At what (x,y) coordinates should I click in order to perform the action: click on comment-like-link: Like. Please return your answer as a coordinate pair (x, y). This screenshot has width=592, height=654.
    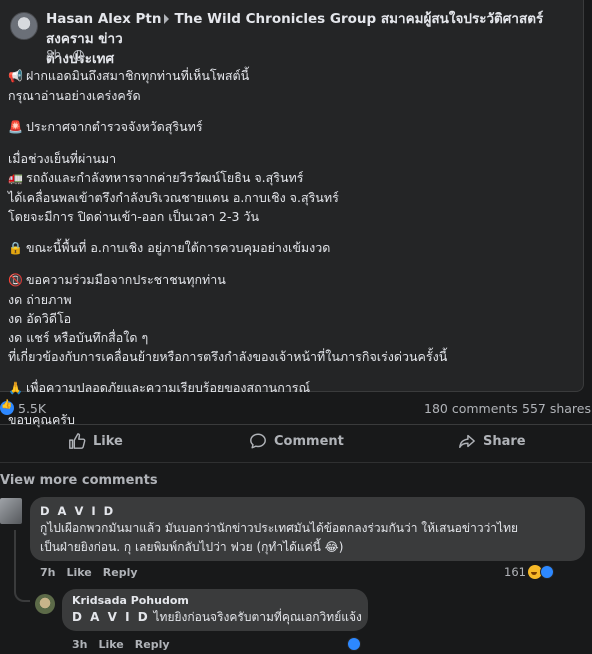
    Looking at the image, I should click on (79, 572).